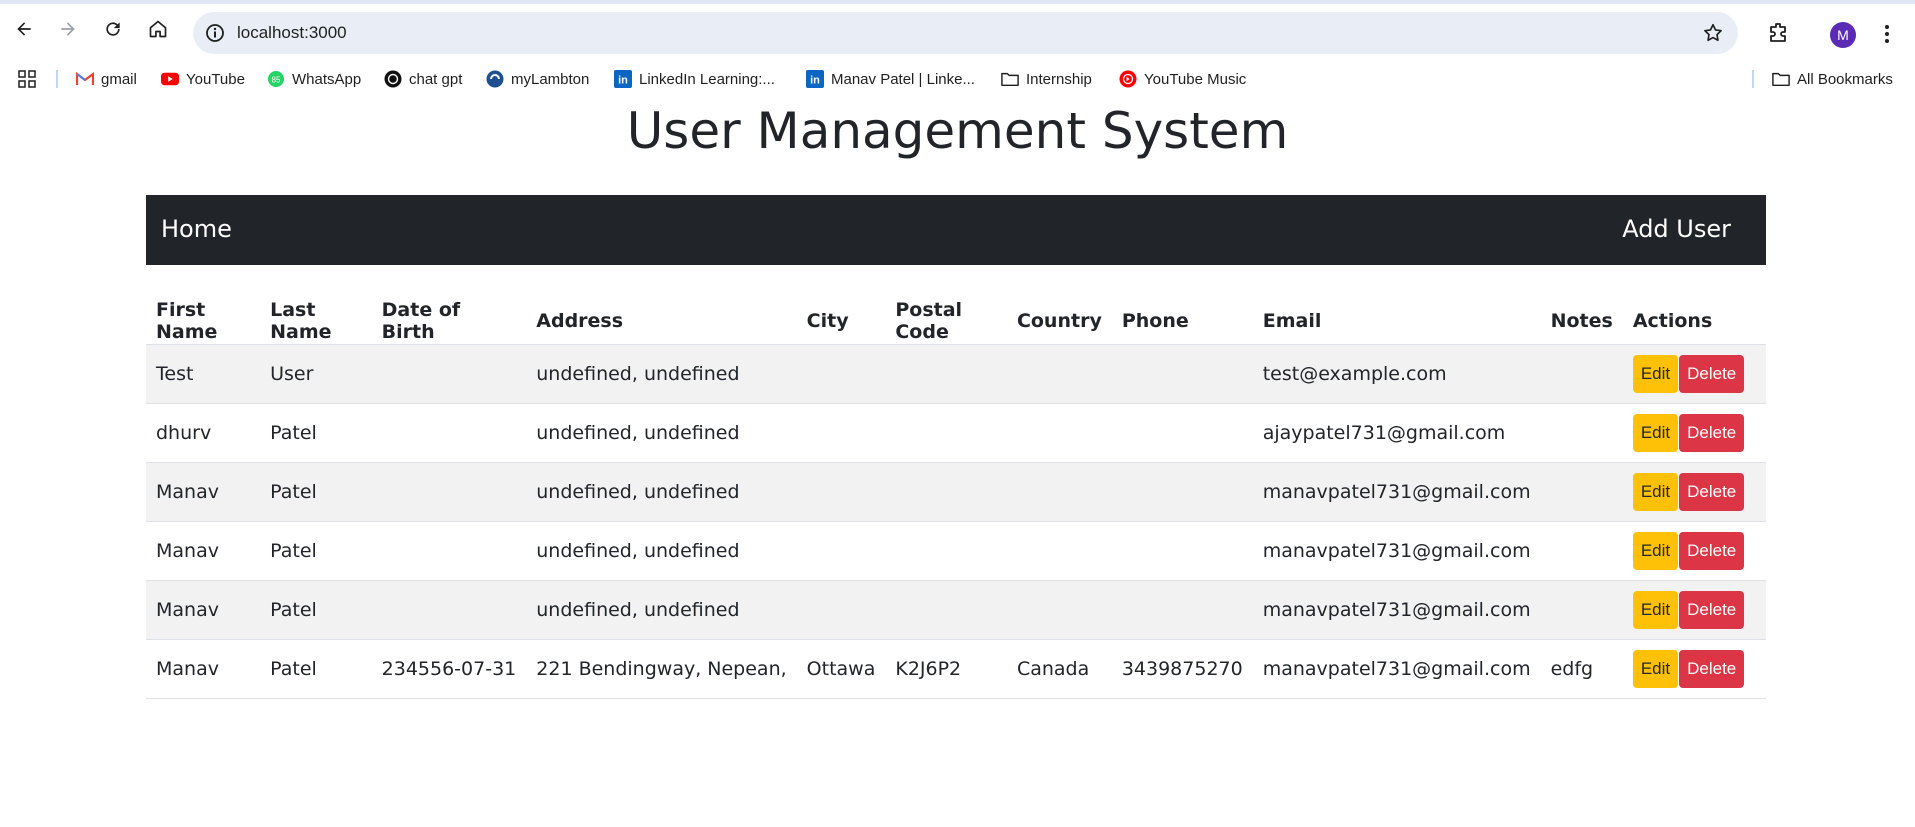  I want to click on nav-add-user-link: Add User, so click(1676, 229).